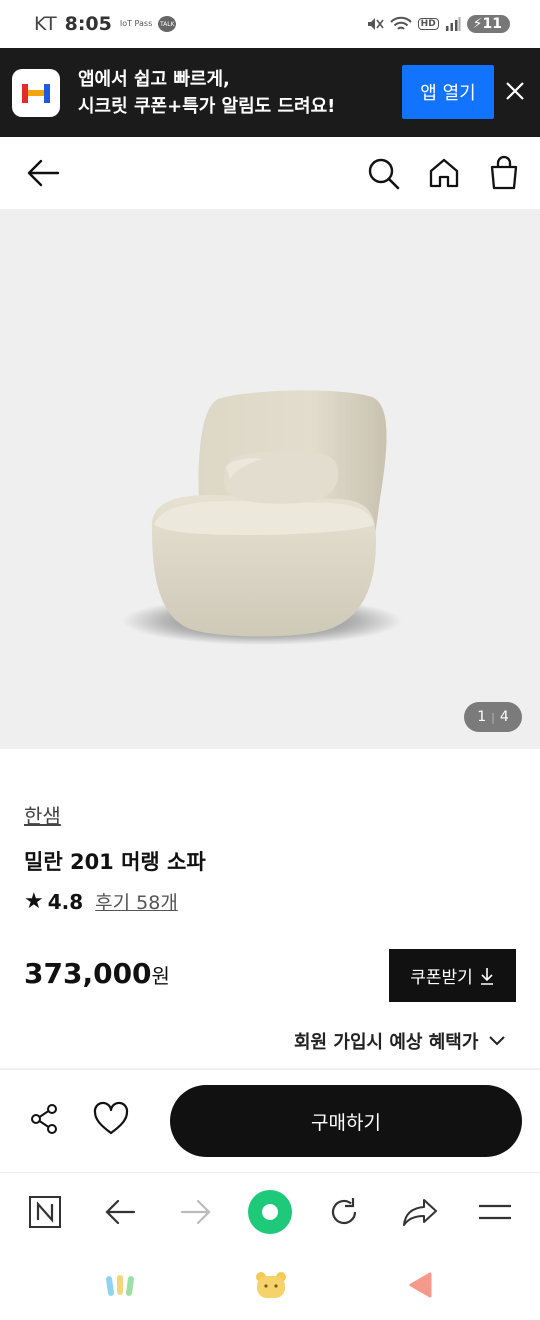  I want to click on mute-icon, so click(375, 24).